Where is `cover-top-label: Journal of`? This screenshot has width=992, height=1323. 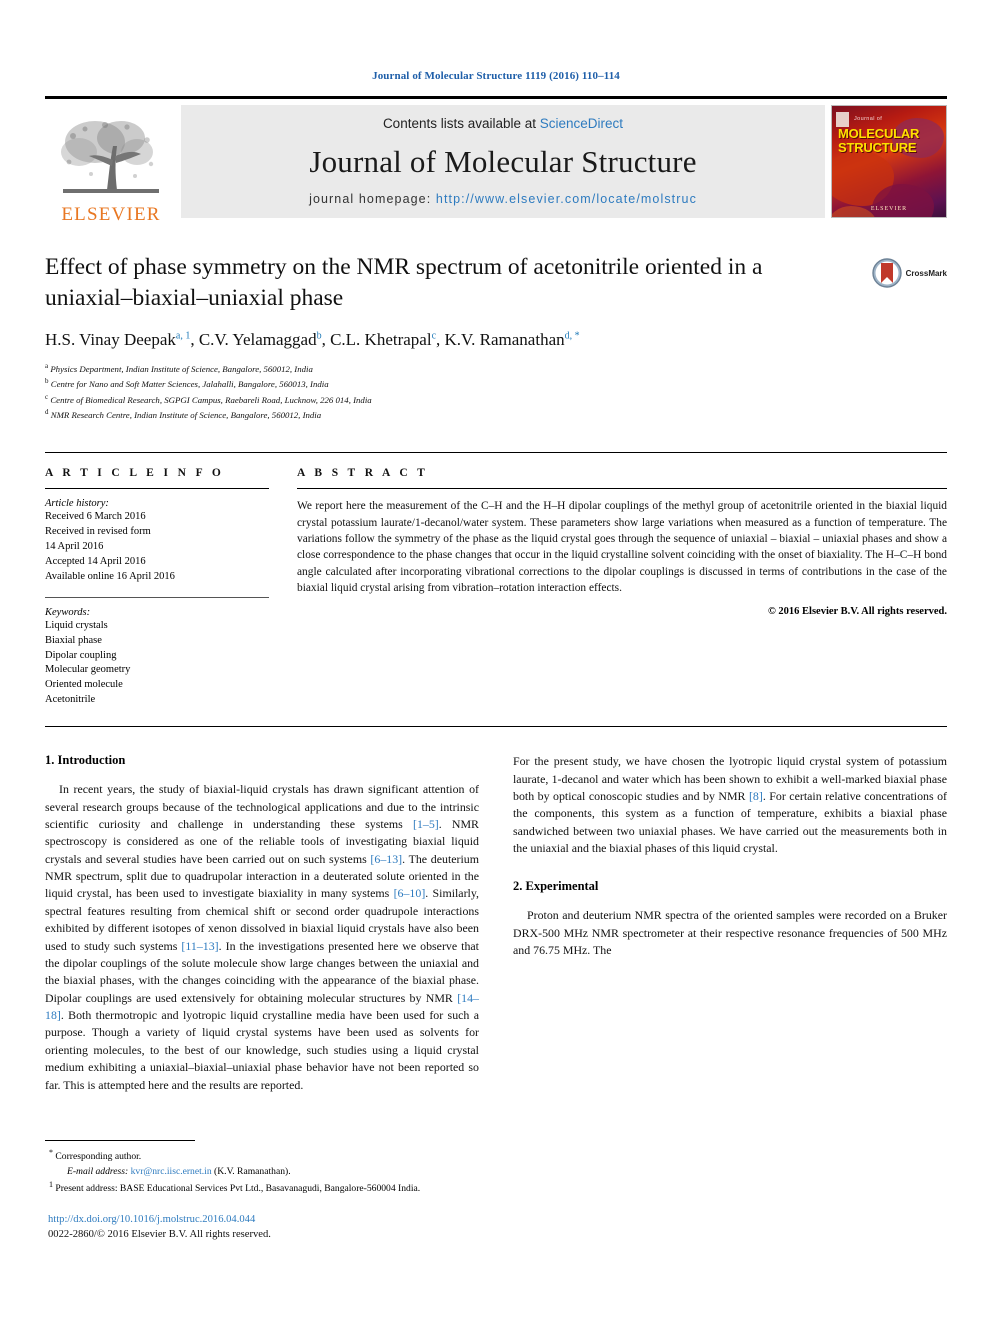 cover-top-label: Journal of is located at coordinates (868, 119).